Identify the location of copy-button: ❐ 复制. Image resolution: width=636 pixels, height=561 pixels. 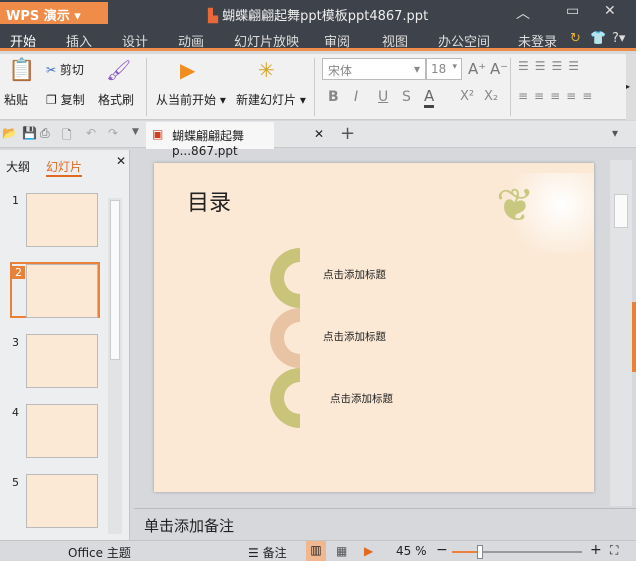
(65, 99).